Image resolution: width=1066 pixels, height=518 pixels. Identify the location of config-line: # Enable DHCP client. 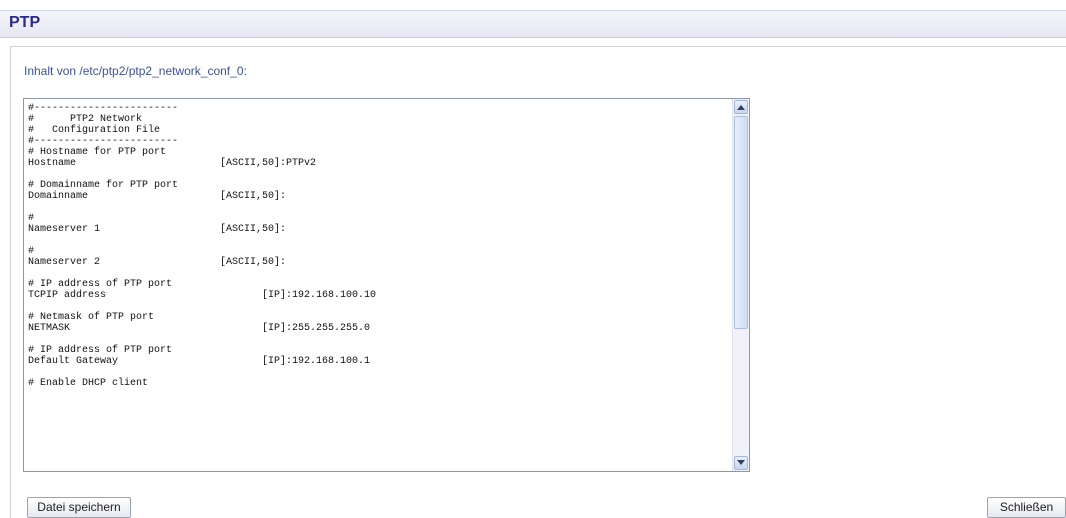
(88, 383).